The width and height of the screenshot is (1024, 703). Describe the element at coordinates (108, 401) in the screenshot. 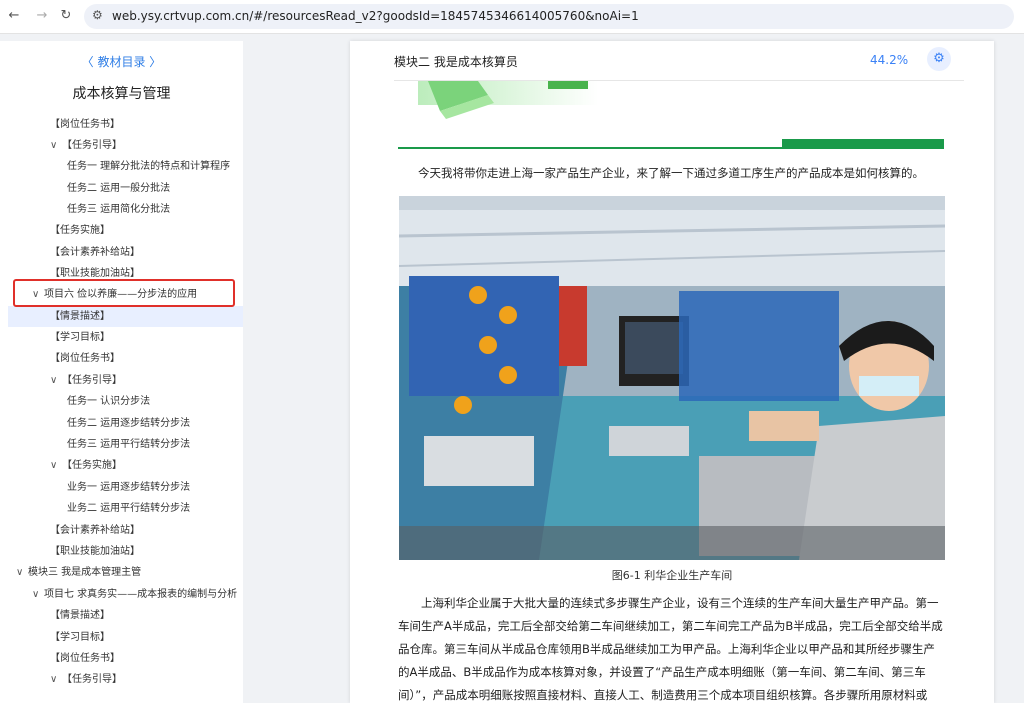

I see `toc-item: 任务一 认识分步法` at that location.